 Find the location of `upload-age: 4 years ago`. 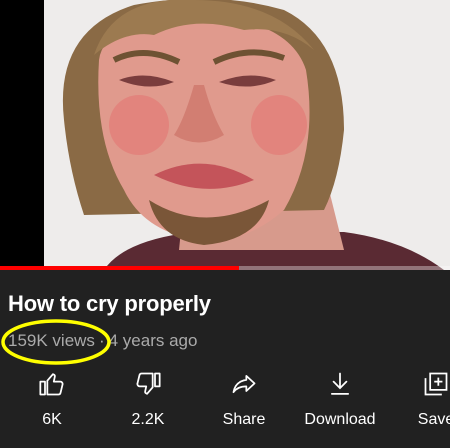

upload-age: 4 years ago is located at coordinates (153, 340).